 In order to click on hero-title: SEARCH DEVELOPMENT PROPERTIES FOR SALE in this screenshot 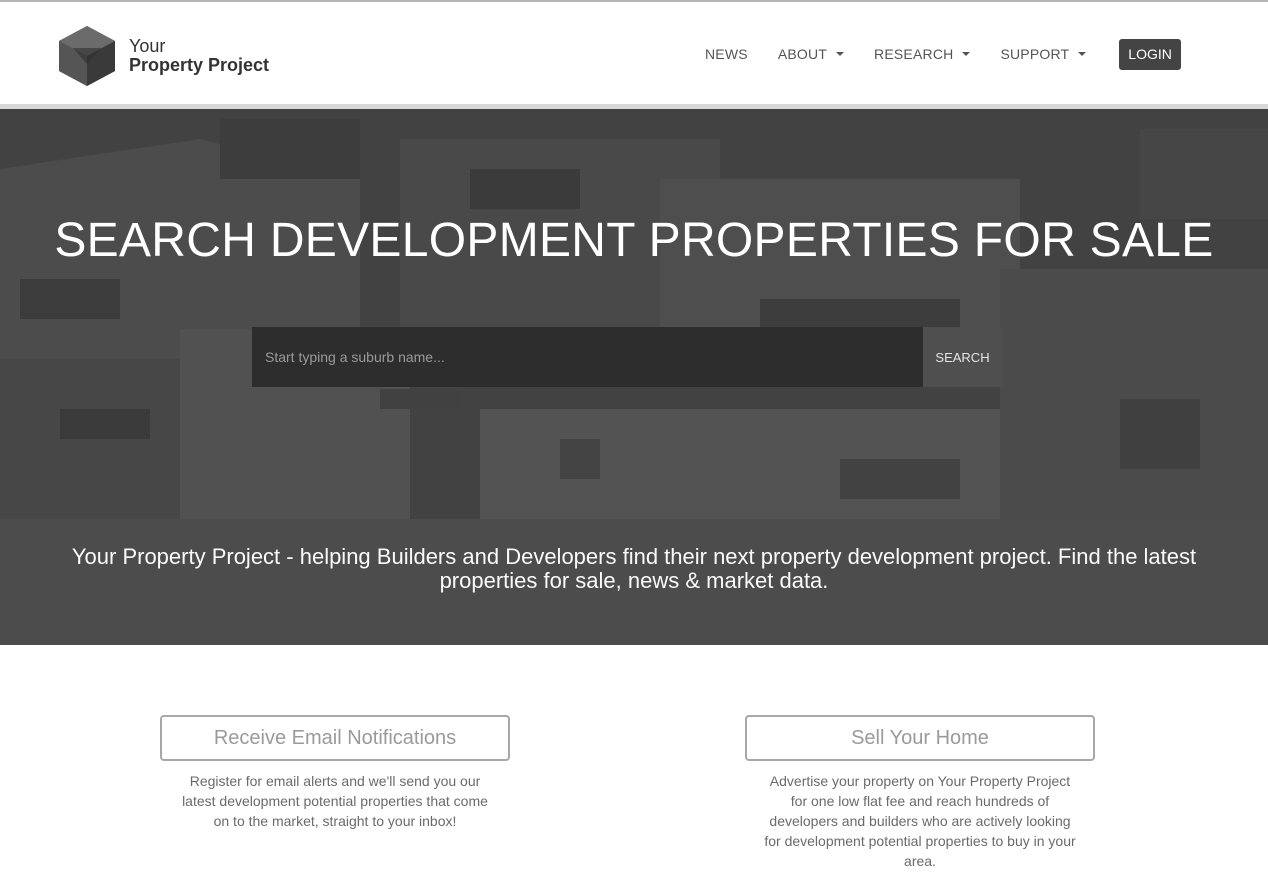, I will do `click(634, 240)`.